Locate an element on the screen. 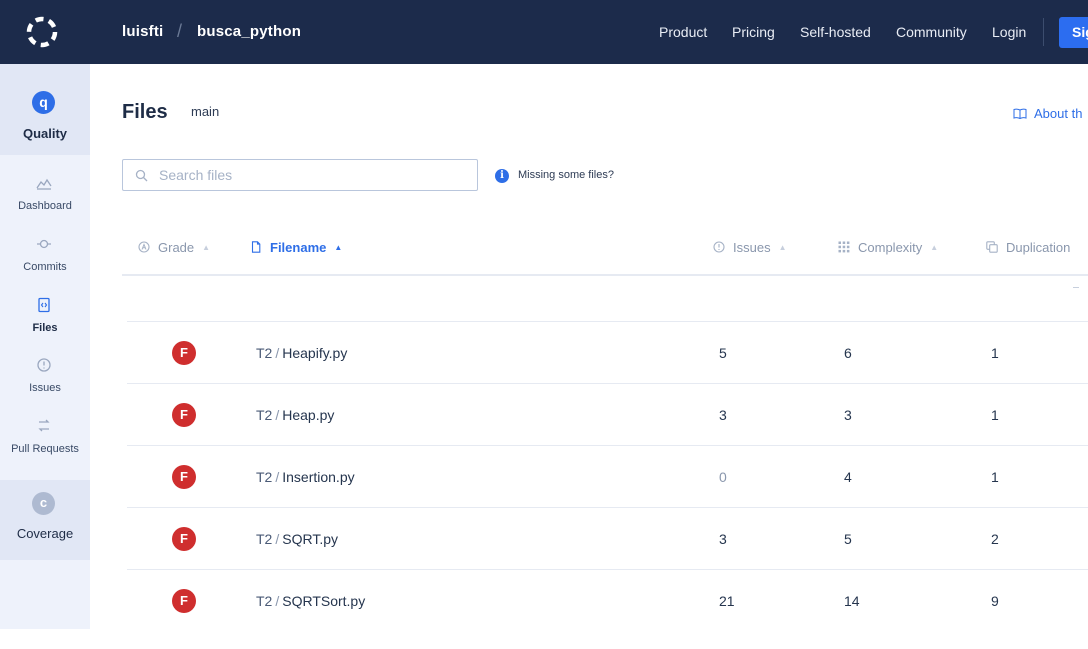  sidebar-quality-section: q Quality is located at coordinates (45, 109).